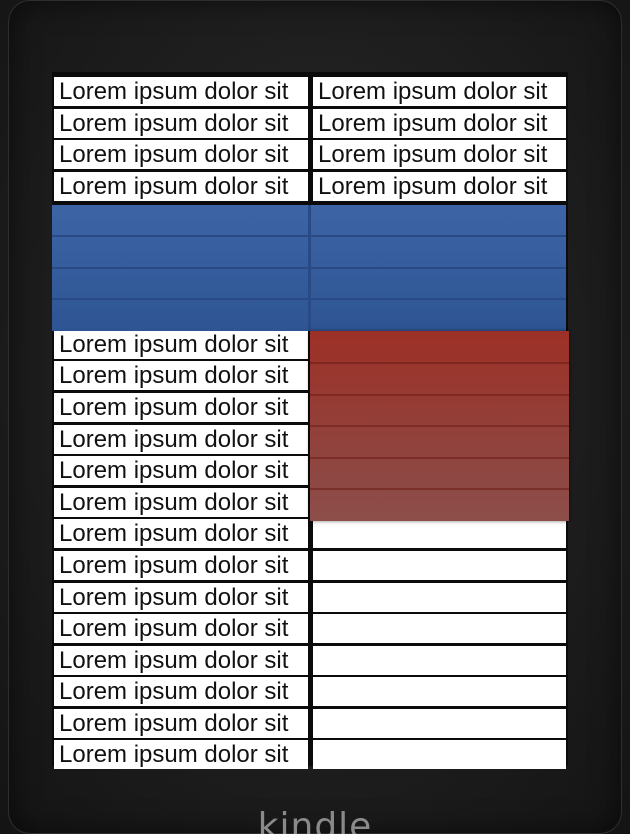  What do you see at coordinates (439, 426) in the screenshot?
I see `red-highlight-block` at bounding box center [439, 426].